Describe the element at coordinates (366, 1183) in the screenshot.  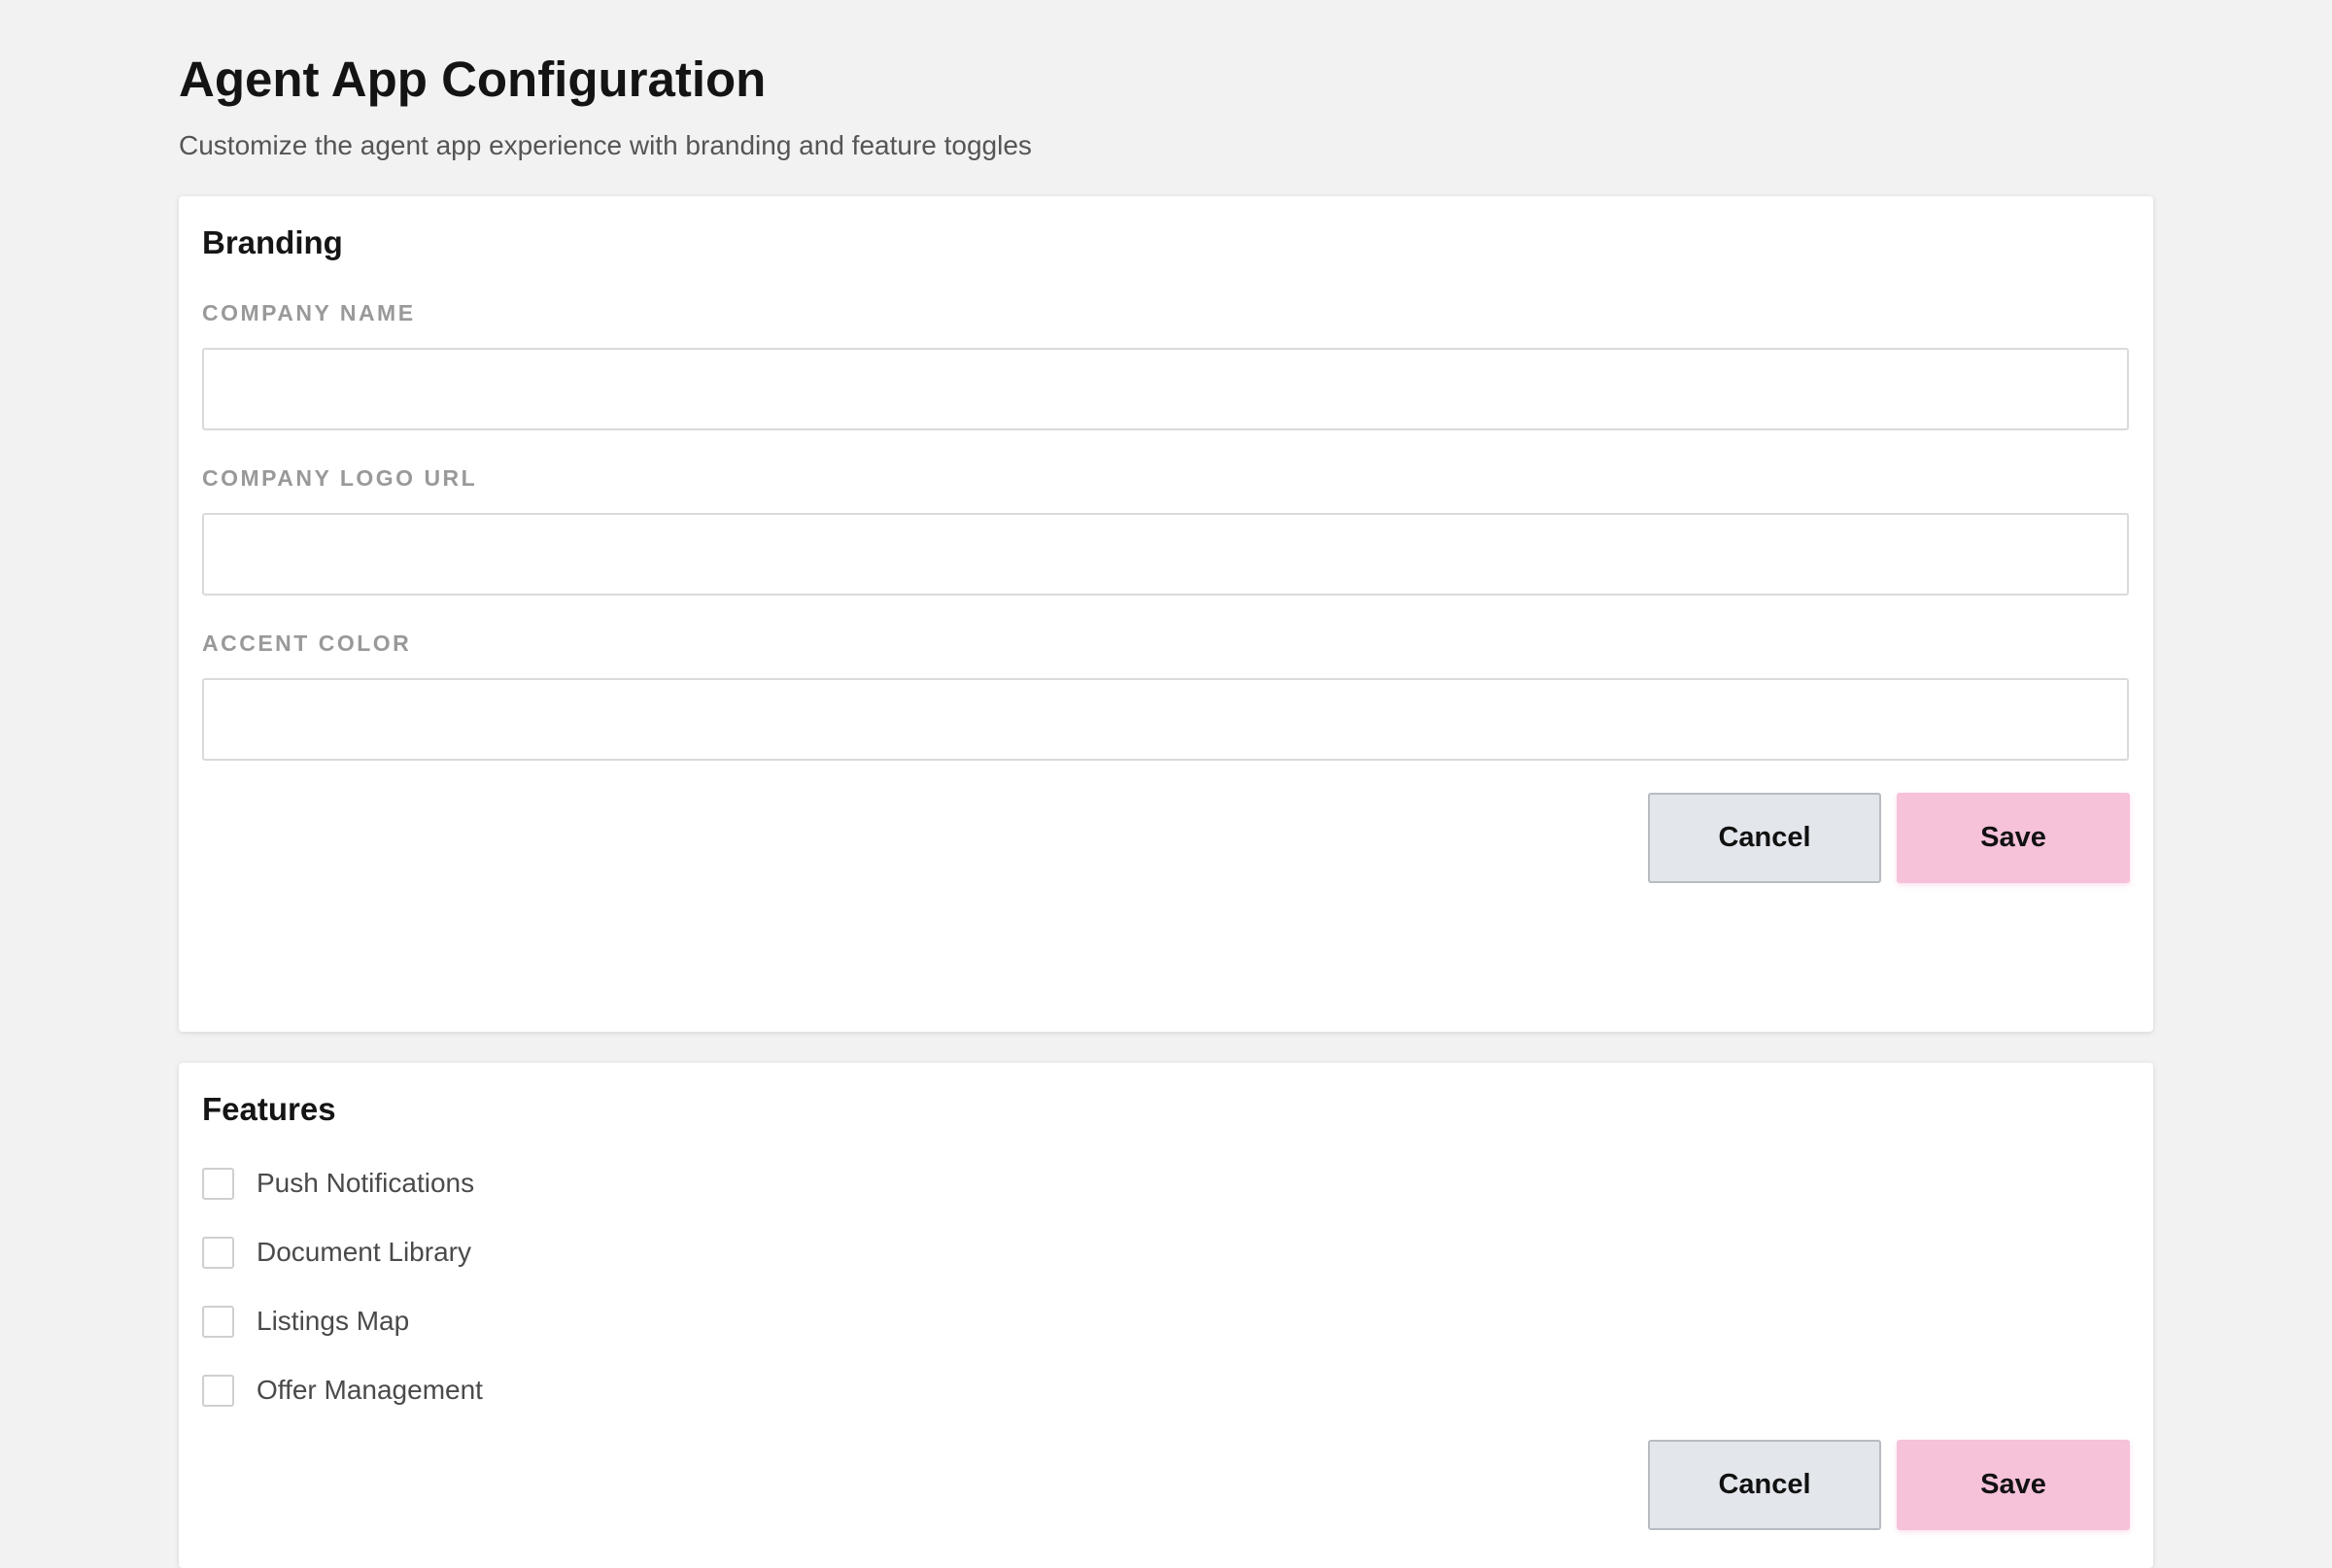
I see `push-notifications-label: Push Notifications` at that location.